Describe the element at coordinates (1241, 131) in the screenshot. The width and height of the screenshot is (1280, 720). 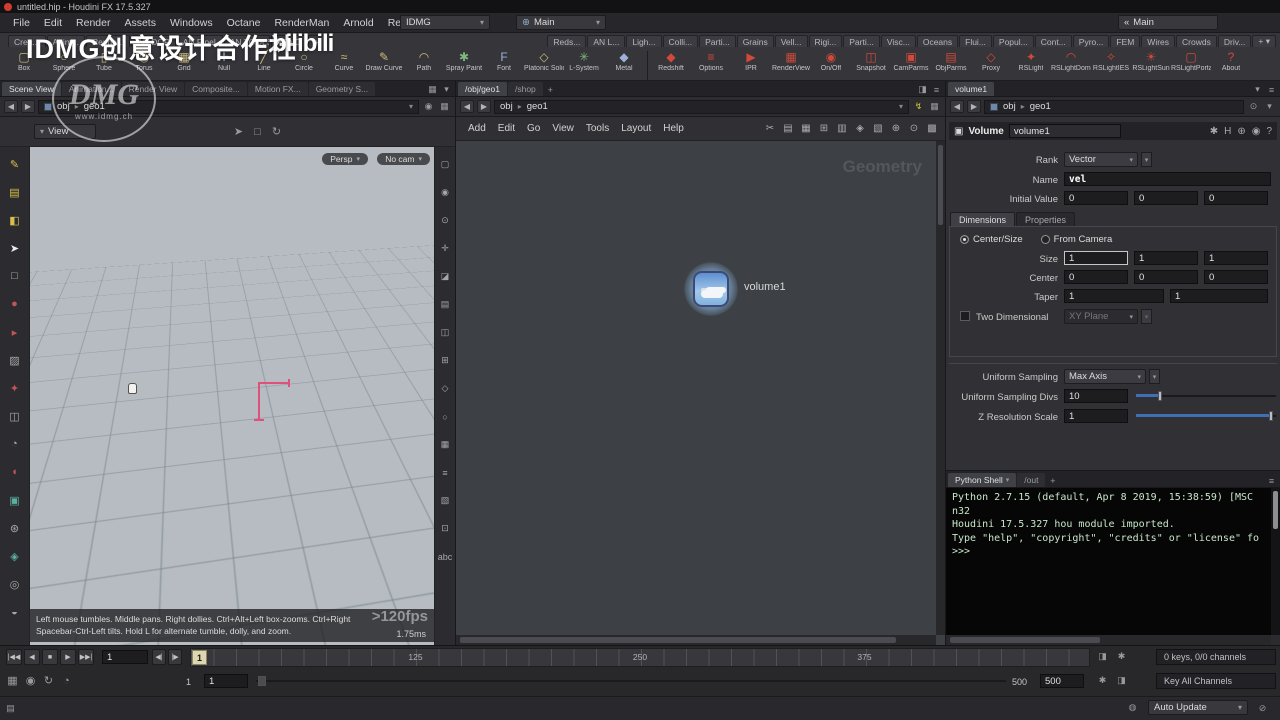
I see `search-icon: ⊕` at that location.